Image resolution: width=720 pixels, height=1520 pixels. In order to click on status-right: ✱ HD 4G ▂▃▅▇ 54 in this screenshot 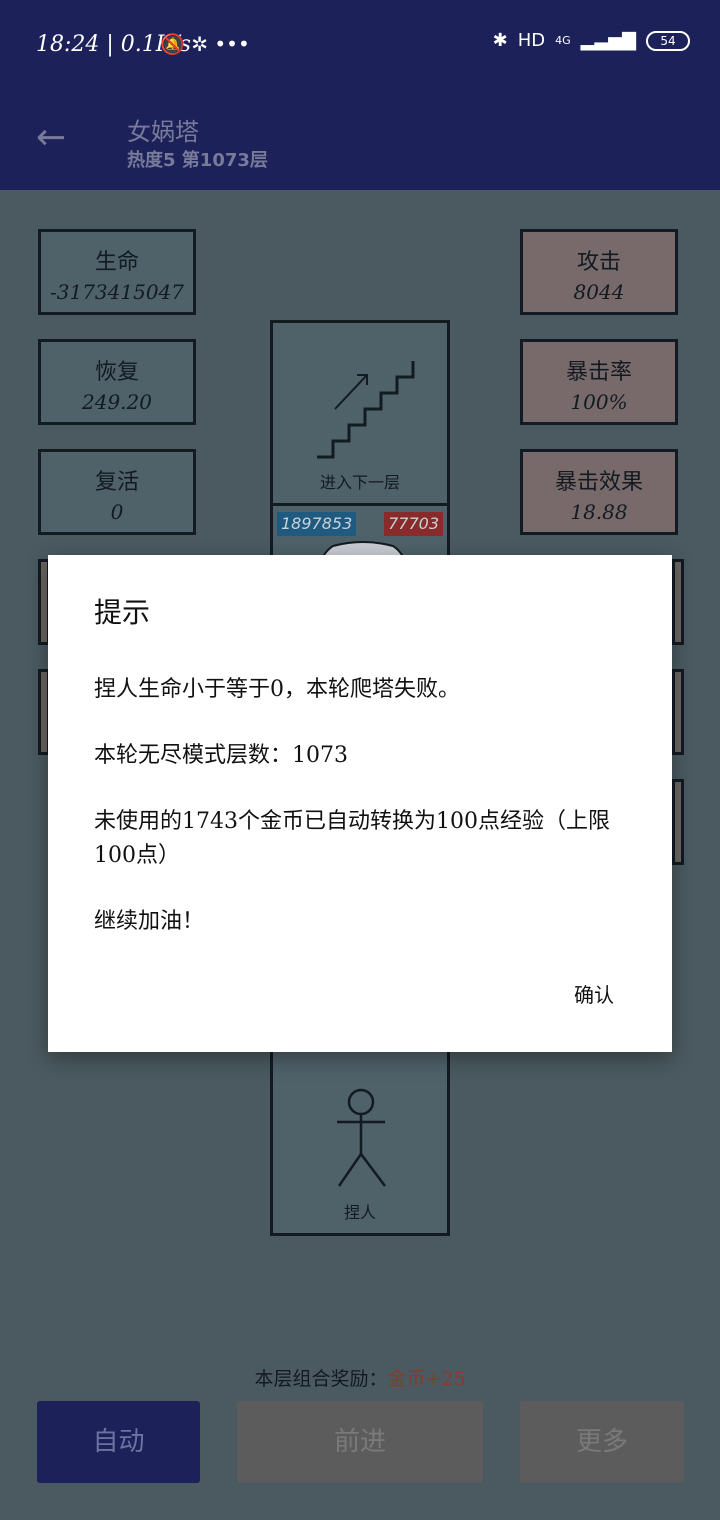, I will do `click(591, 40)`.